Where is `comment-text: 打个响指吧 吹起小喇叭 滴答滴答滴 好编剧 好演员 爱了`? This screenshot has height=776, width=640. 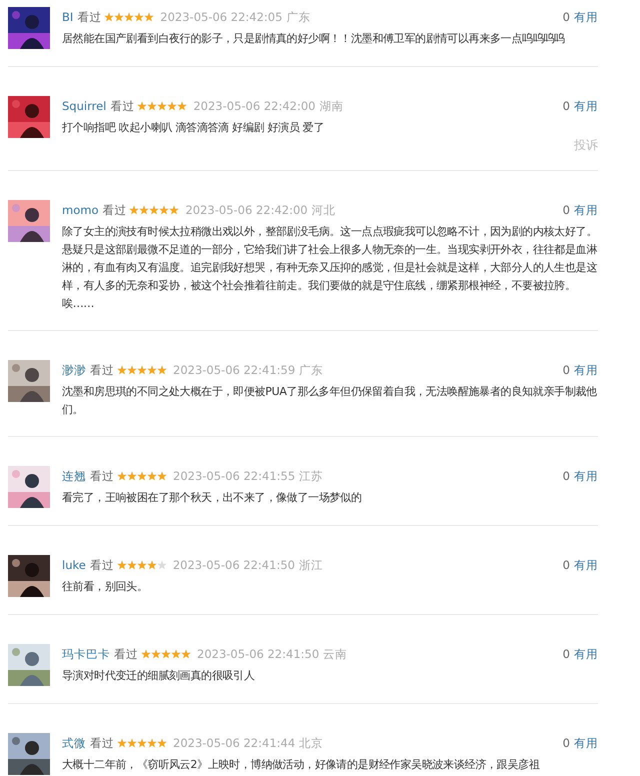 comment-text: 打个响指吧 吹起小喇叭 滴答滴答滴 好编剧 好演员 爱了 is located at coordinates (194, 128).